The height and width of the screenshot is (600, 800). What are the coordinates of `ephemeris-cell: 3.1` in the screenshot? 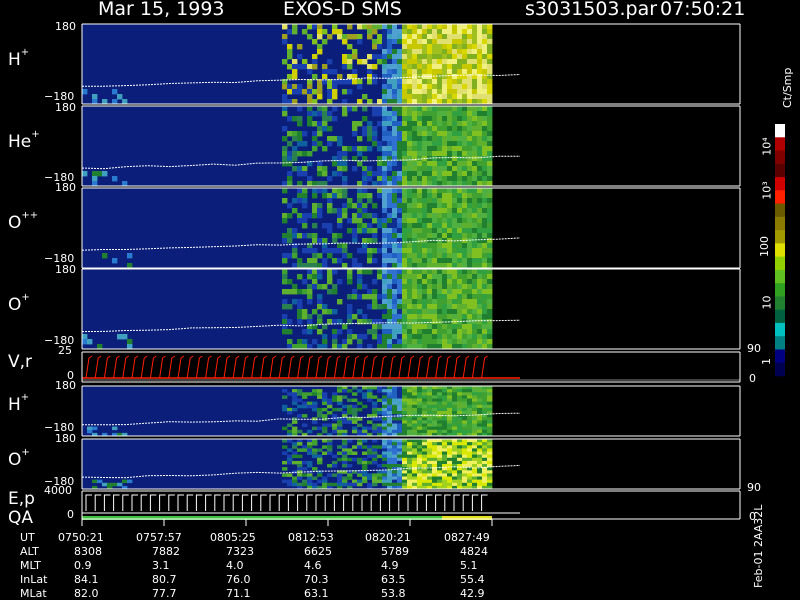 It's located at (161, 565).